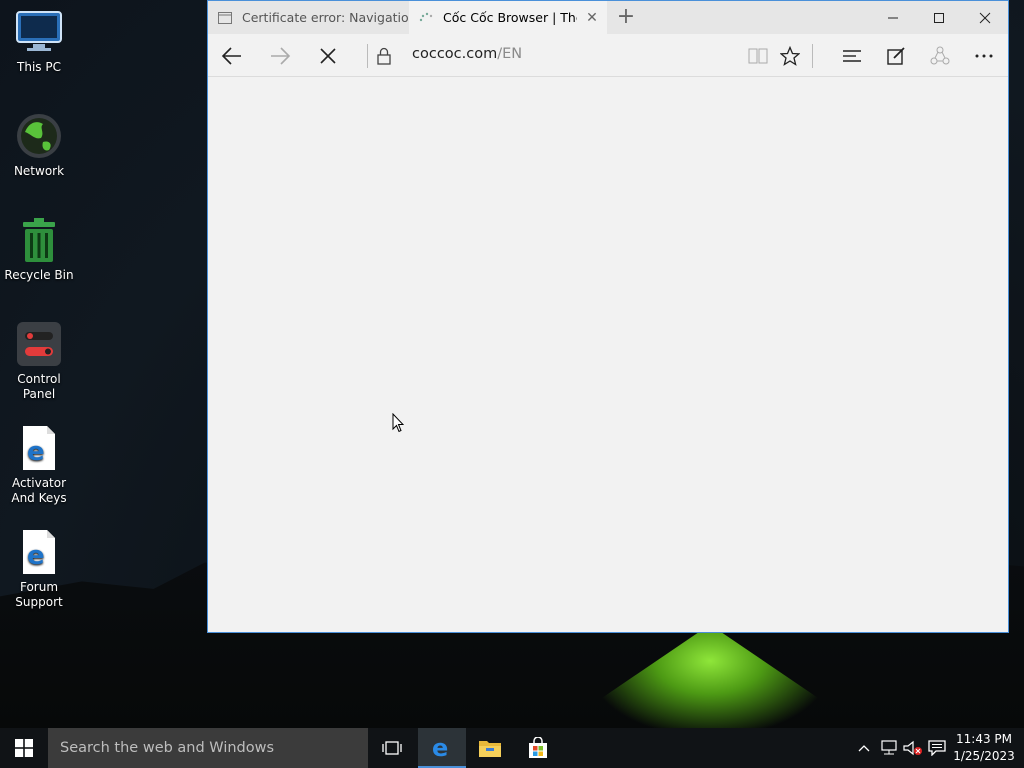 This screenshot has width=1024, height=768. What do you see at coordinates (39, 240) in the screenshot?
I see `recycle-bin-icon` at bounding box center [39, 240].